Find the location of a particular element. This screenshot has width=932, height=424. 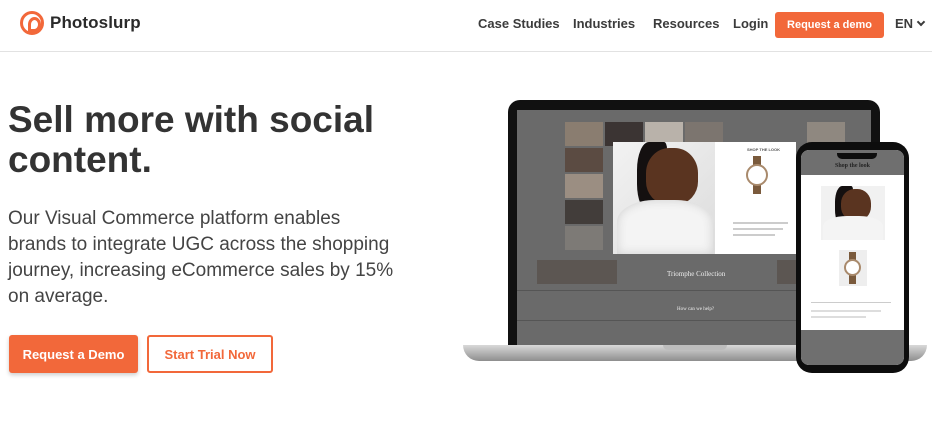

shop-the-look-modal: SHOP THE LOOK is located at coordinates (704, 198).